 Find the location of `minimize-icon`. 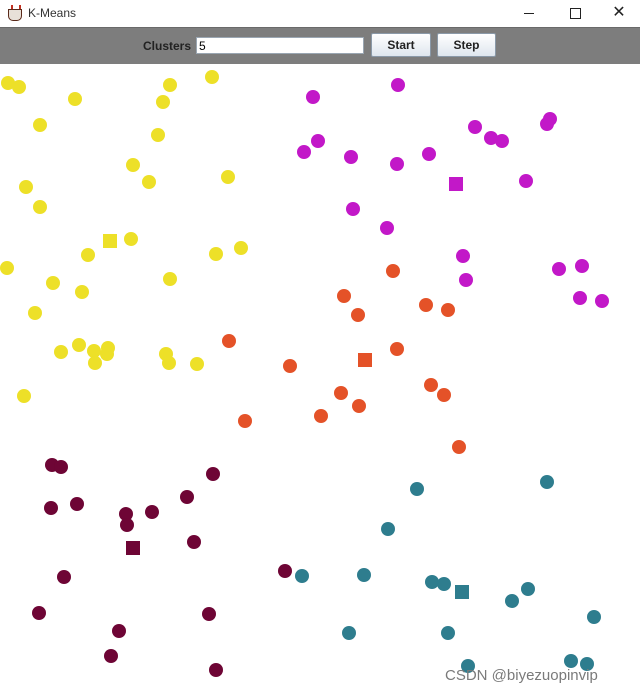

minimize-icon is located at coordinates (529, 13).